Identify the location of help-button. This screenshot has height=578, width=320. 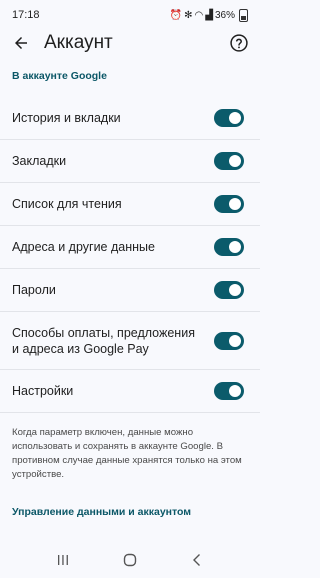
(239, 43).